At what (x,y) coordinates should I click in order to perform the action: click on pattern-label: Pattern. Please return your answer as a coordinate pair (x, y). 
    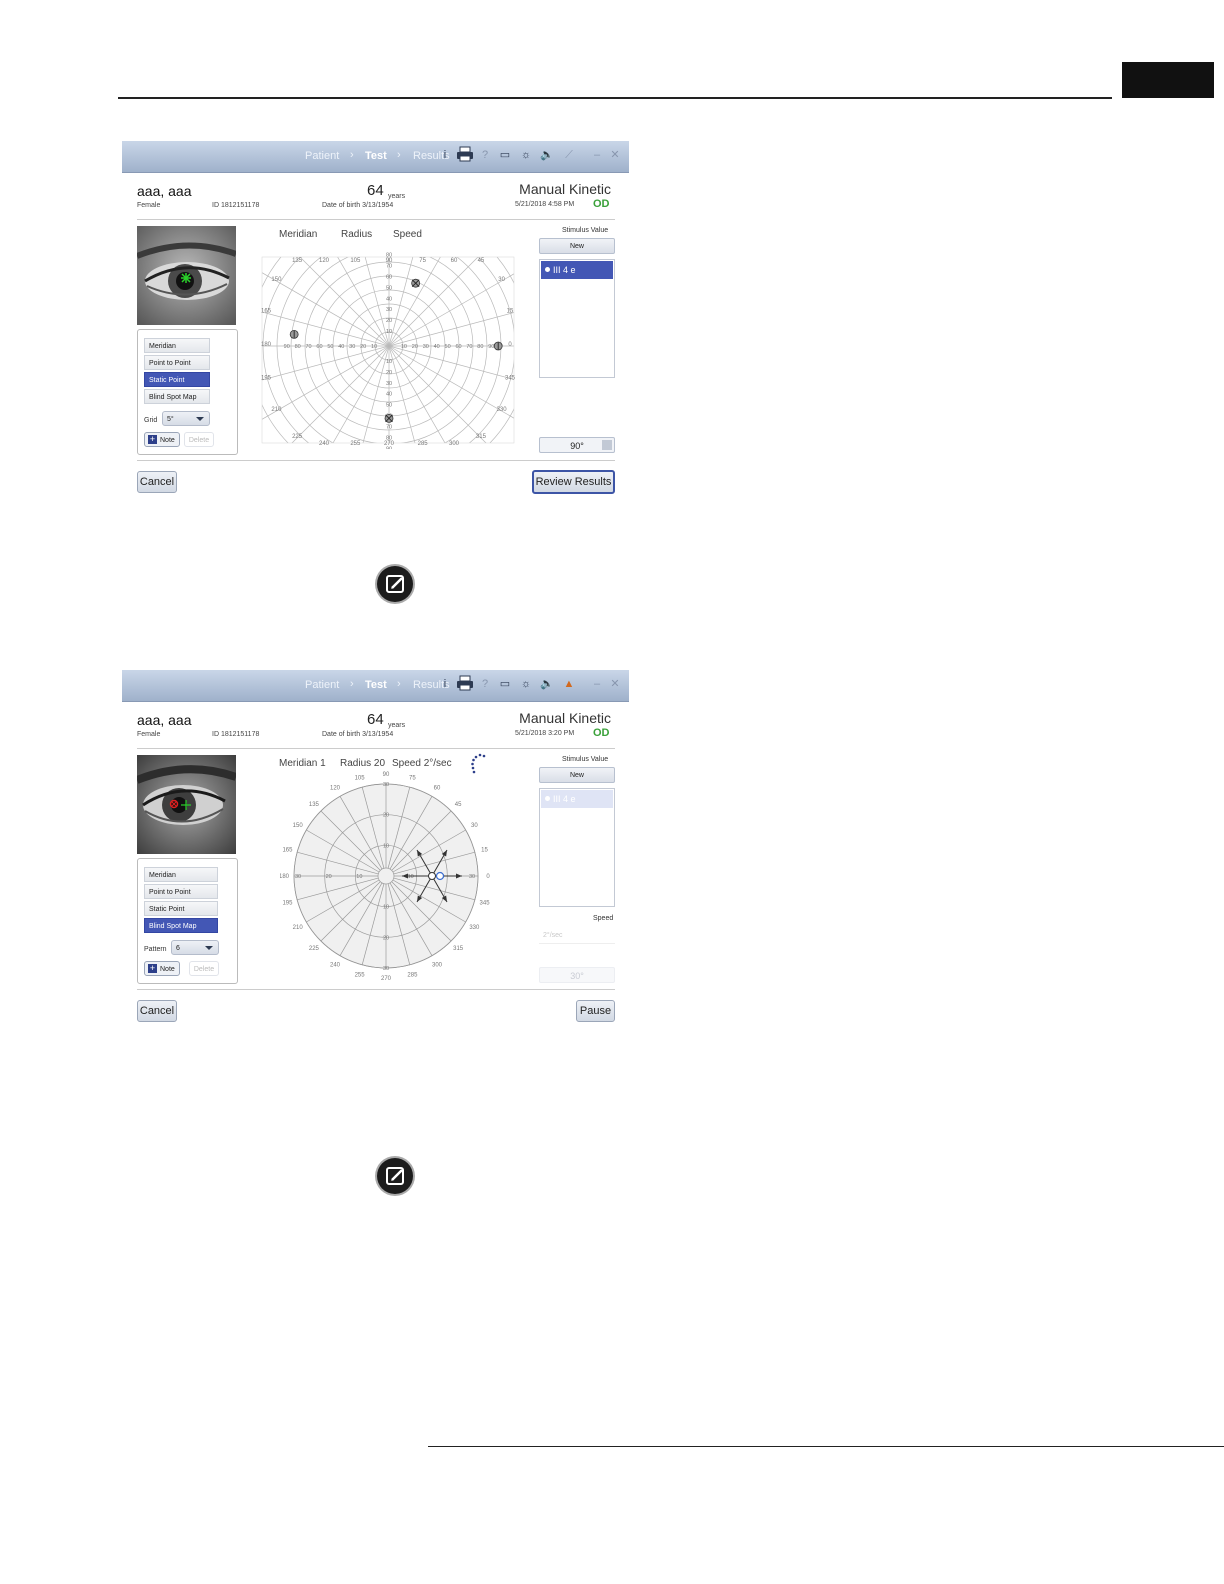
    Looking at the image, I should click on (155, 949).